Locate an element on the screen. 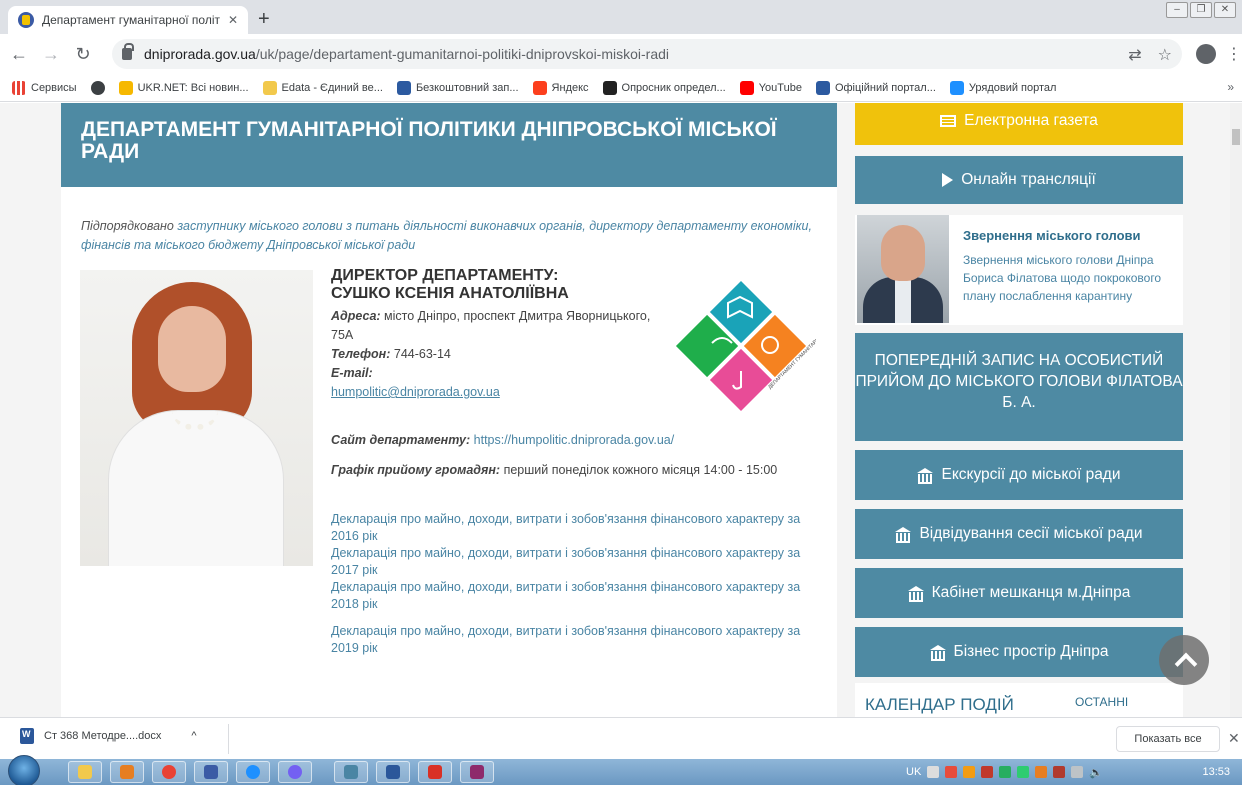  window-controls: – ❐ ✕ is located at coordinates (1201, 10).